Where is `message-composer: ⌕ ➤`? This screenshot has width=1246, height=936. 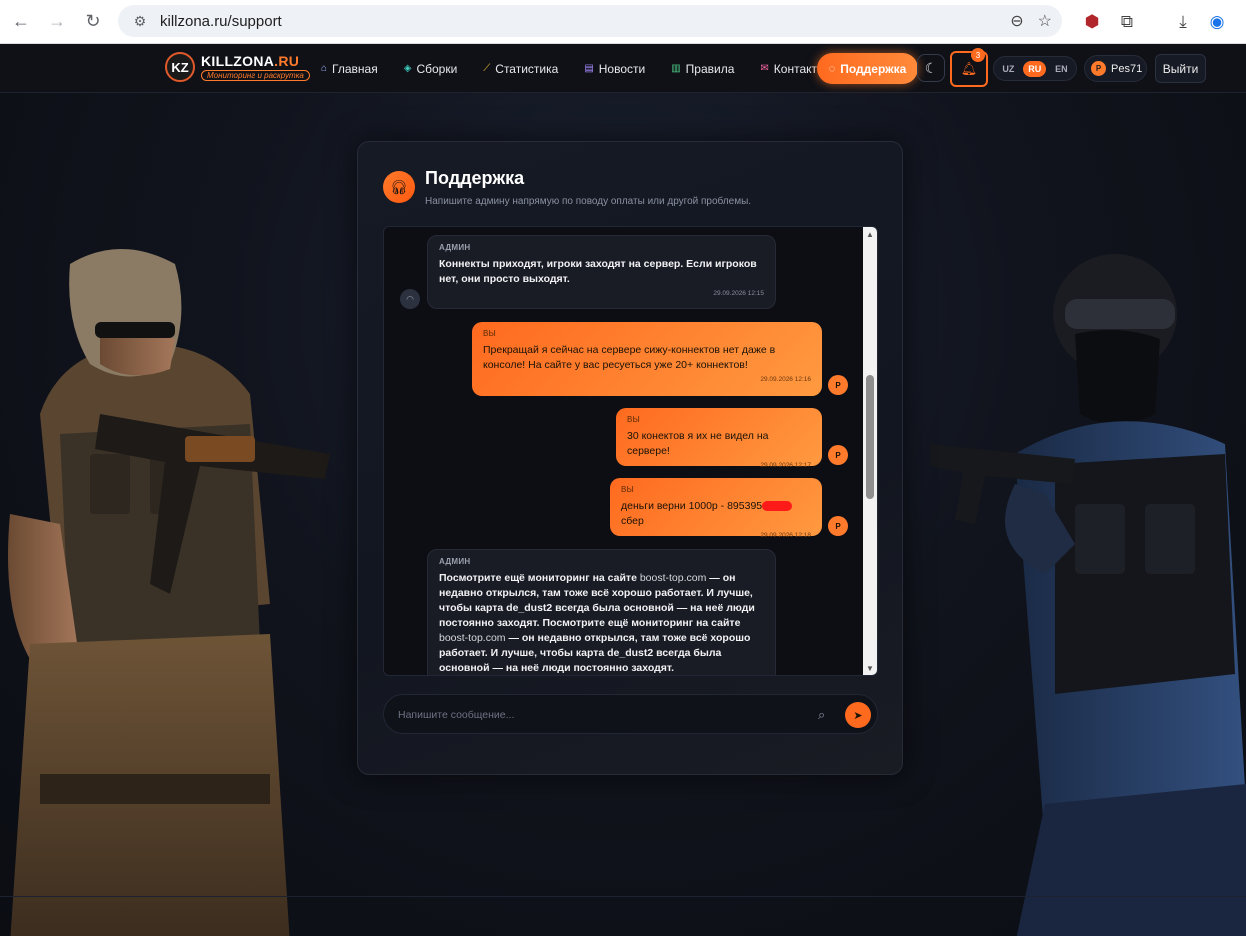
message-composer: ⌕ ➤ is located at coordinates (630, 714).